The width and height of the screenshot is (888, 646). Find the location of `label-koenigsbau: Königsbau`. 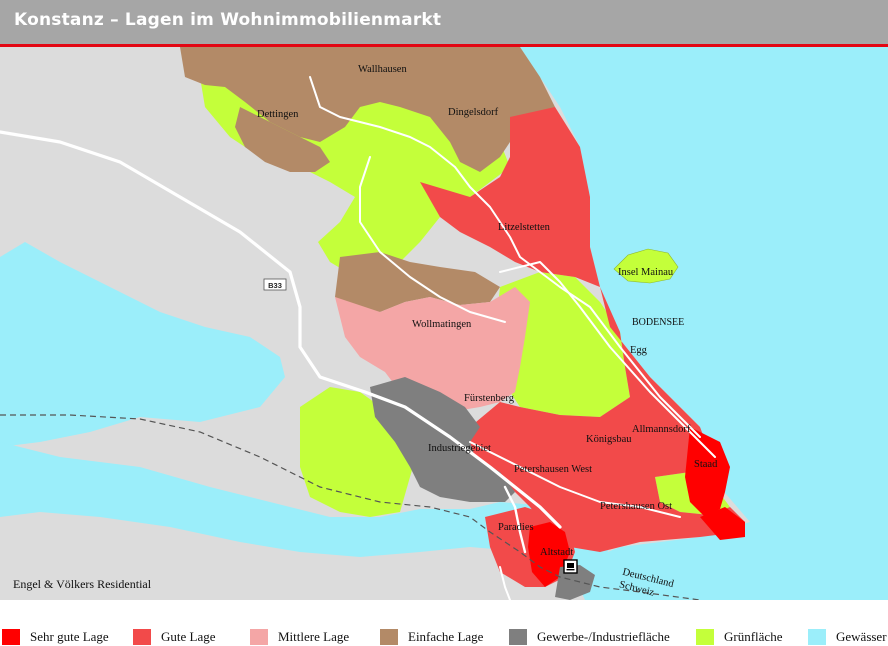

label-koenigsbau: Königsbau is located at coordinates (609, 439).